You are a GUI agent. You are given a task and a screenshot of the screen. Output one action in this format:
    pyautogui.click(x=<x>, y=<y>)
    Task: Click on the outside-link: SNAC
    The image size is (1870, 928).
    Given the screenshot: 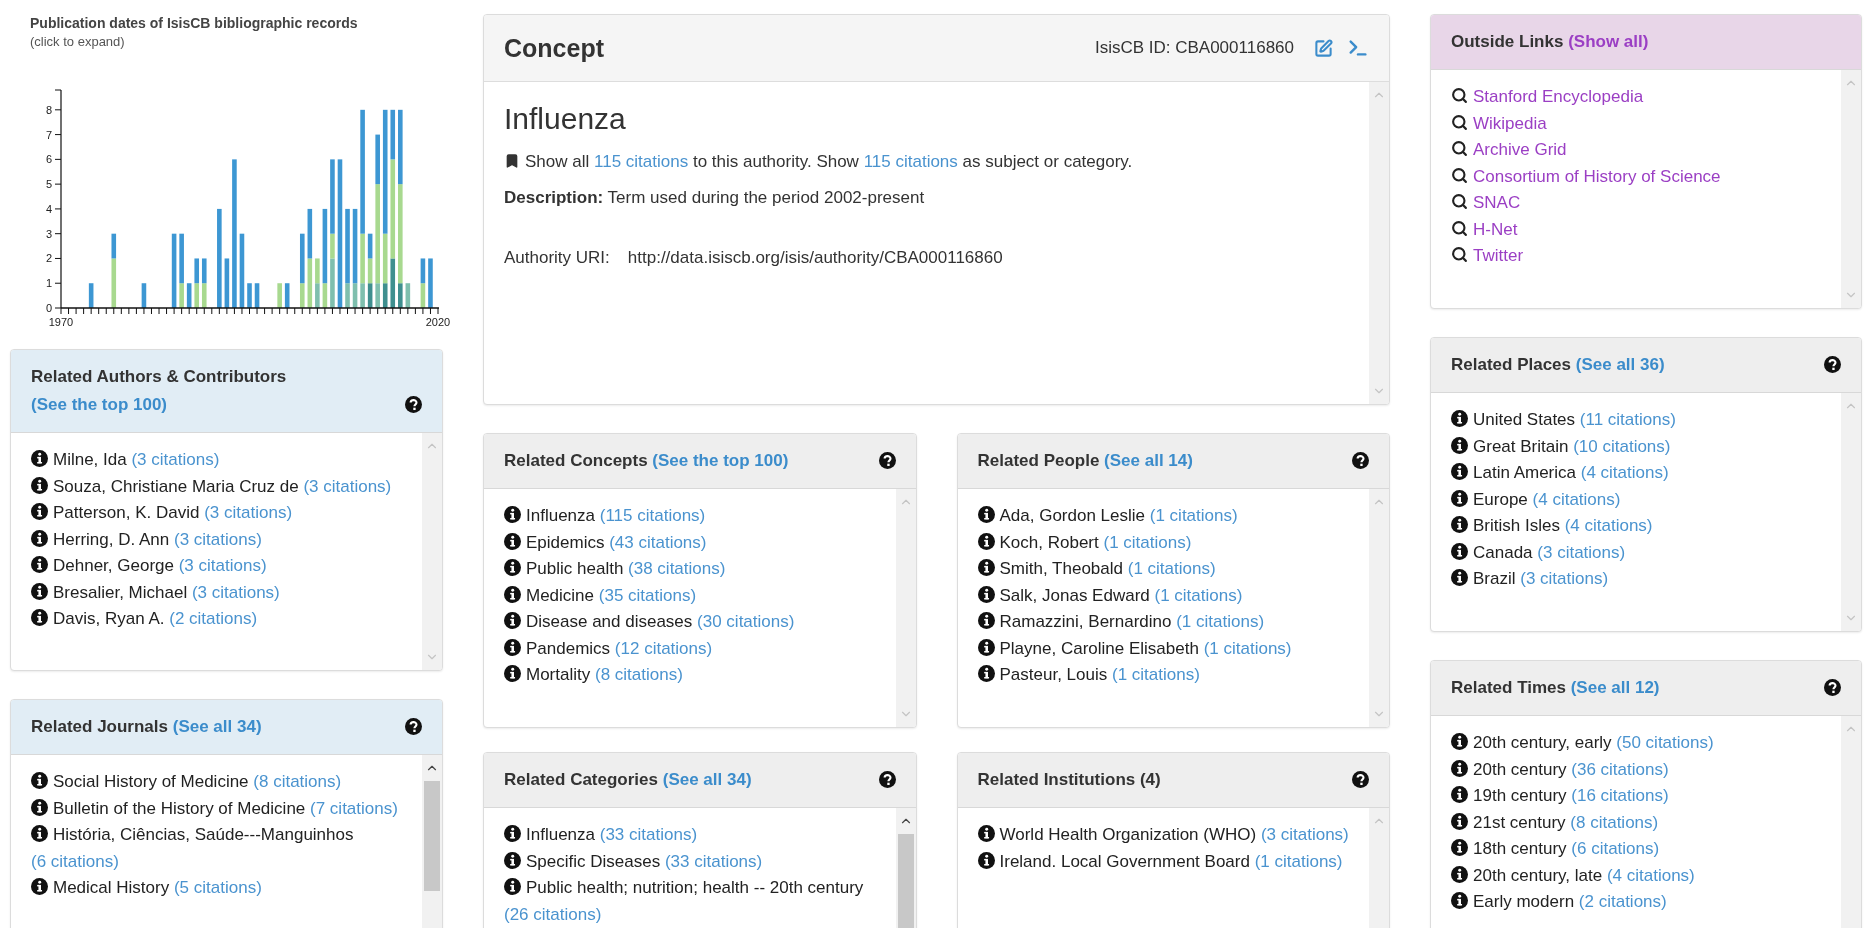 What is the action you would take?
    pyautogui.click(x=1497, y=202)
    